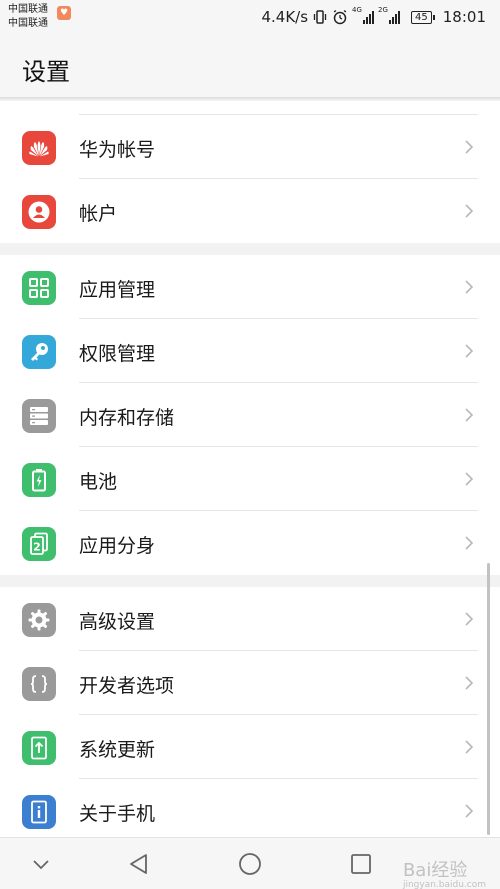 The width and height of the screenshot is (500, 889). Describe the element at coordinates (98, 482) in the screenshot. I see `settings-item-label: 电池` at that location.